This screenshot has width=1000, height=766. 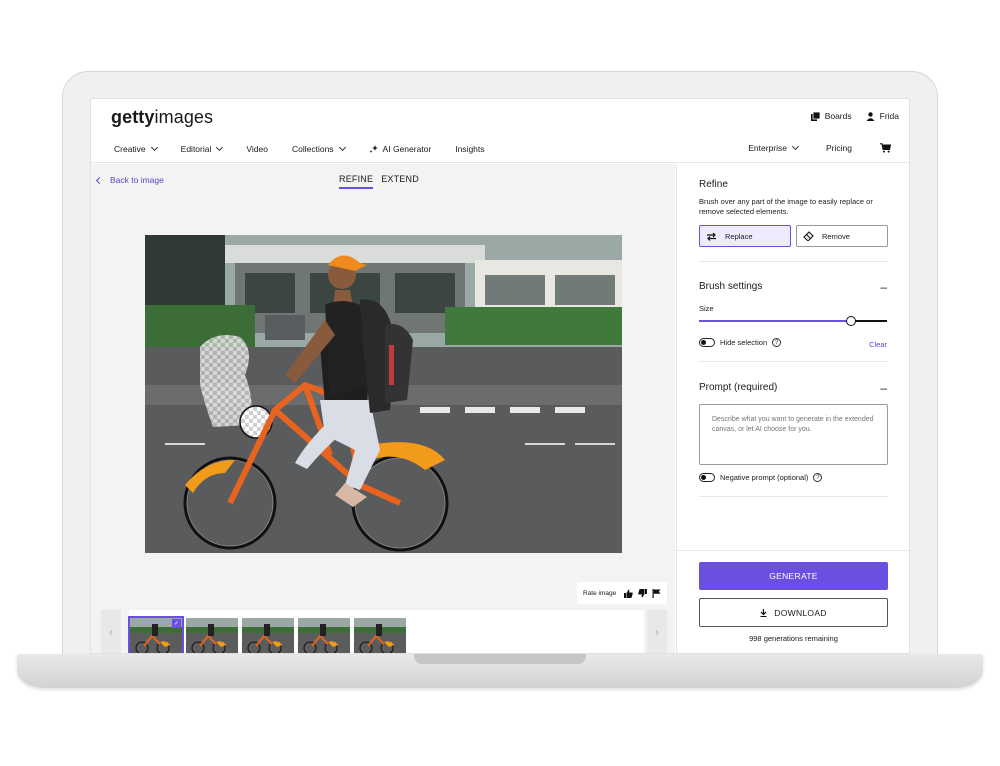 What do you see at coordinates (744, 342) in the screenshot?
I see `hide-selection-label: Hide selection` at bounding box center [744, 342].